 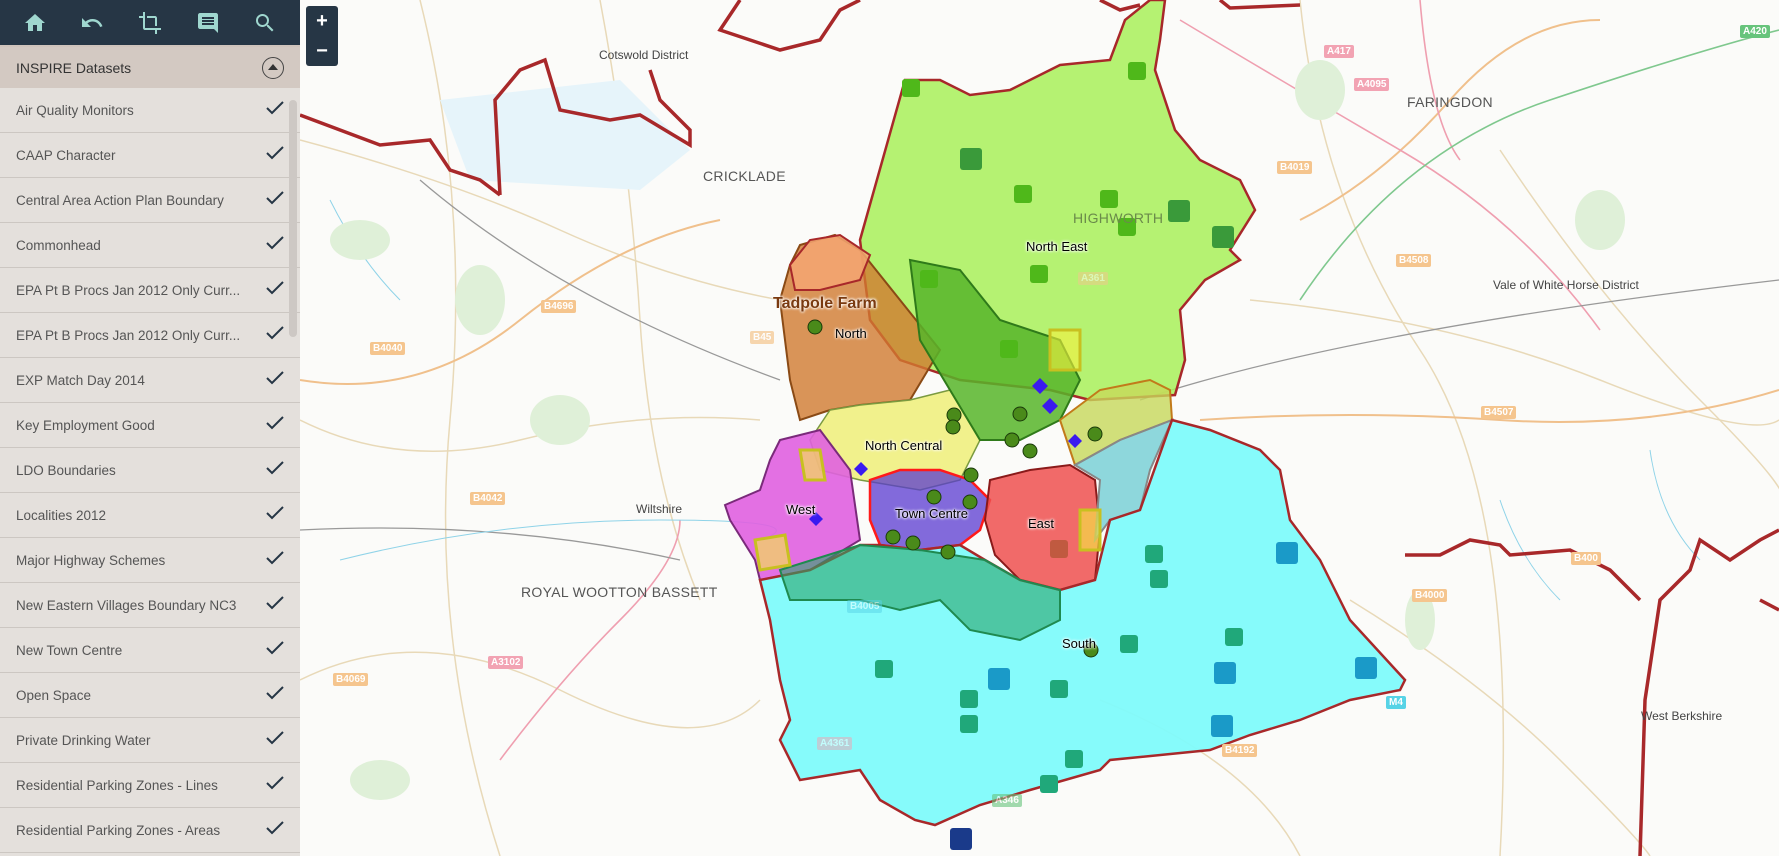 I want to click on road-label-b45: B45, so click(x=762, y=337).